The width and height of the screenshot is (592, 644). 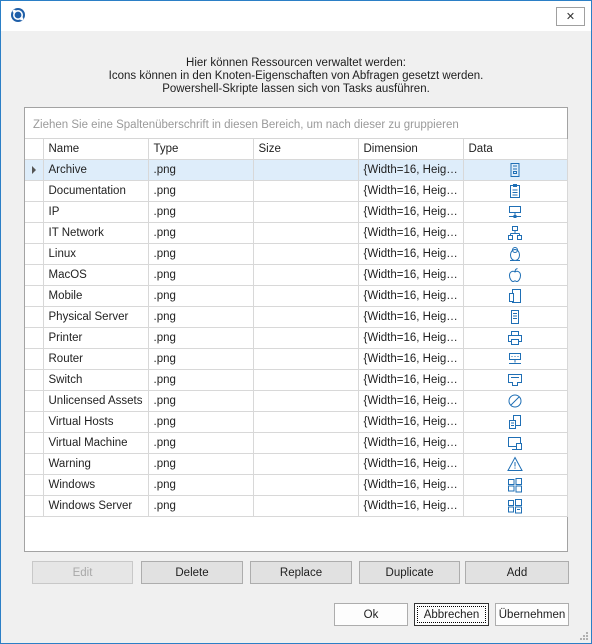 I want to click on resize-grip-icon, so click(x=583, y=635).